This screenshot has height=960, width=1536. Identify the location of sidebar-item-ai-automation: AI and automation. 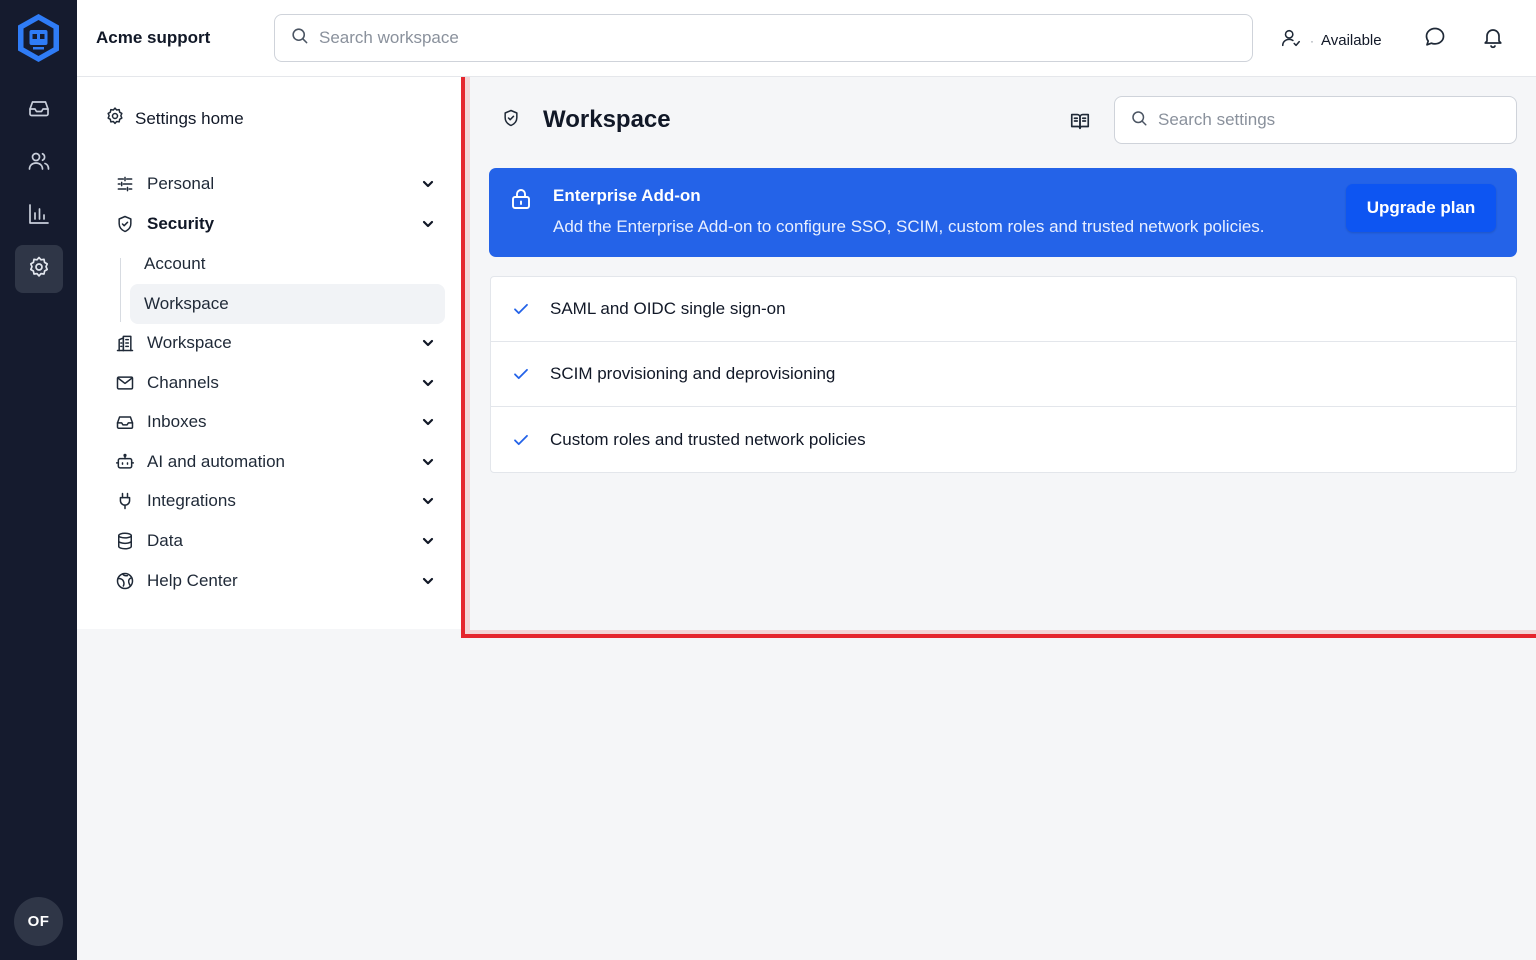
(275, 462).